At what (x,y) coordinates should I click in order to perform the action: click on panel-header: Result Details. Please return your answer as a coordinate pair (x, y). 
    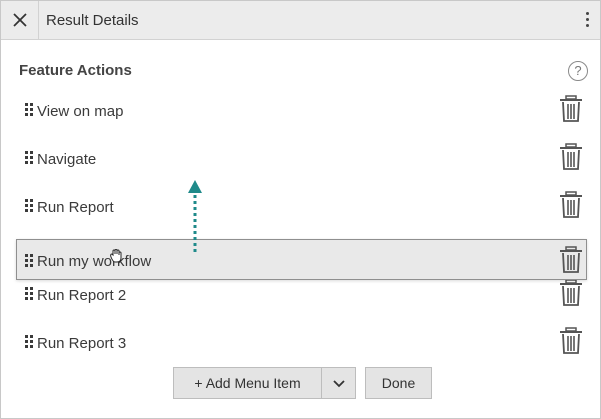
    Looking at the image, I should click on (300, 20).